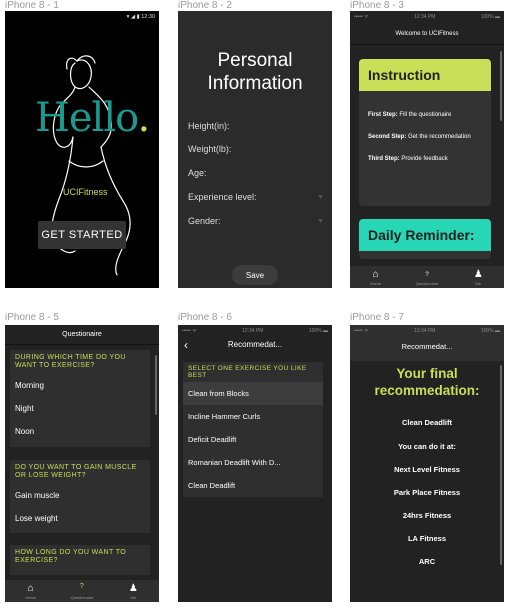  I want to click on option-gain-muscle: Gain muscle, so click(80, 495).